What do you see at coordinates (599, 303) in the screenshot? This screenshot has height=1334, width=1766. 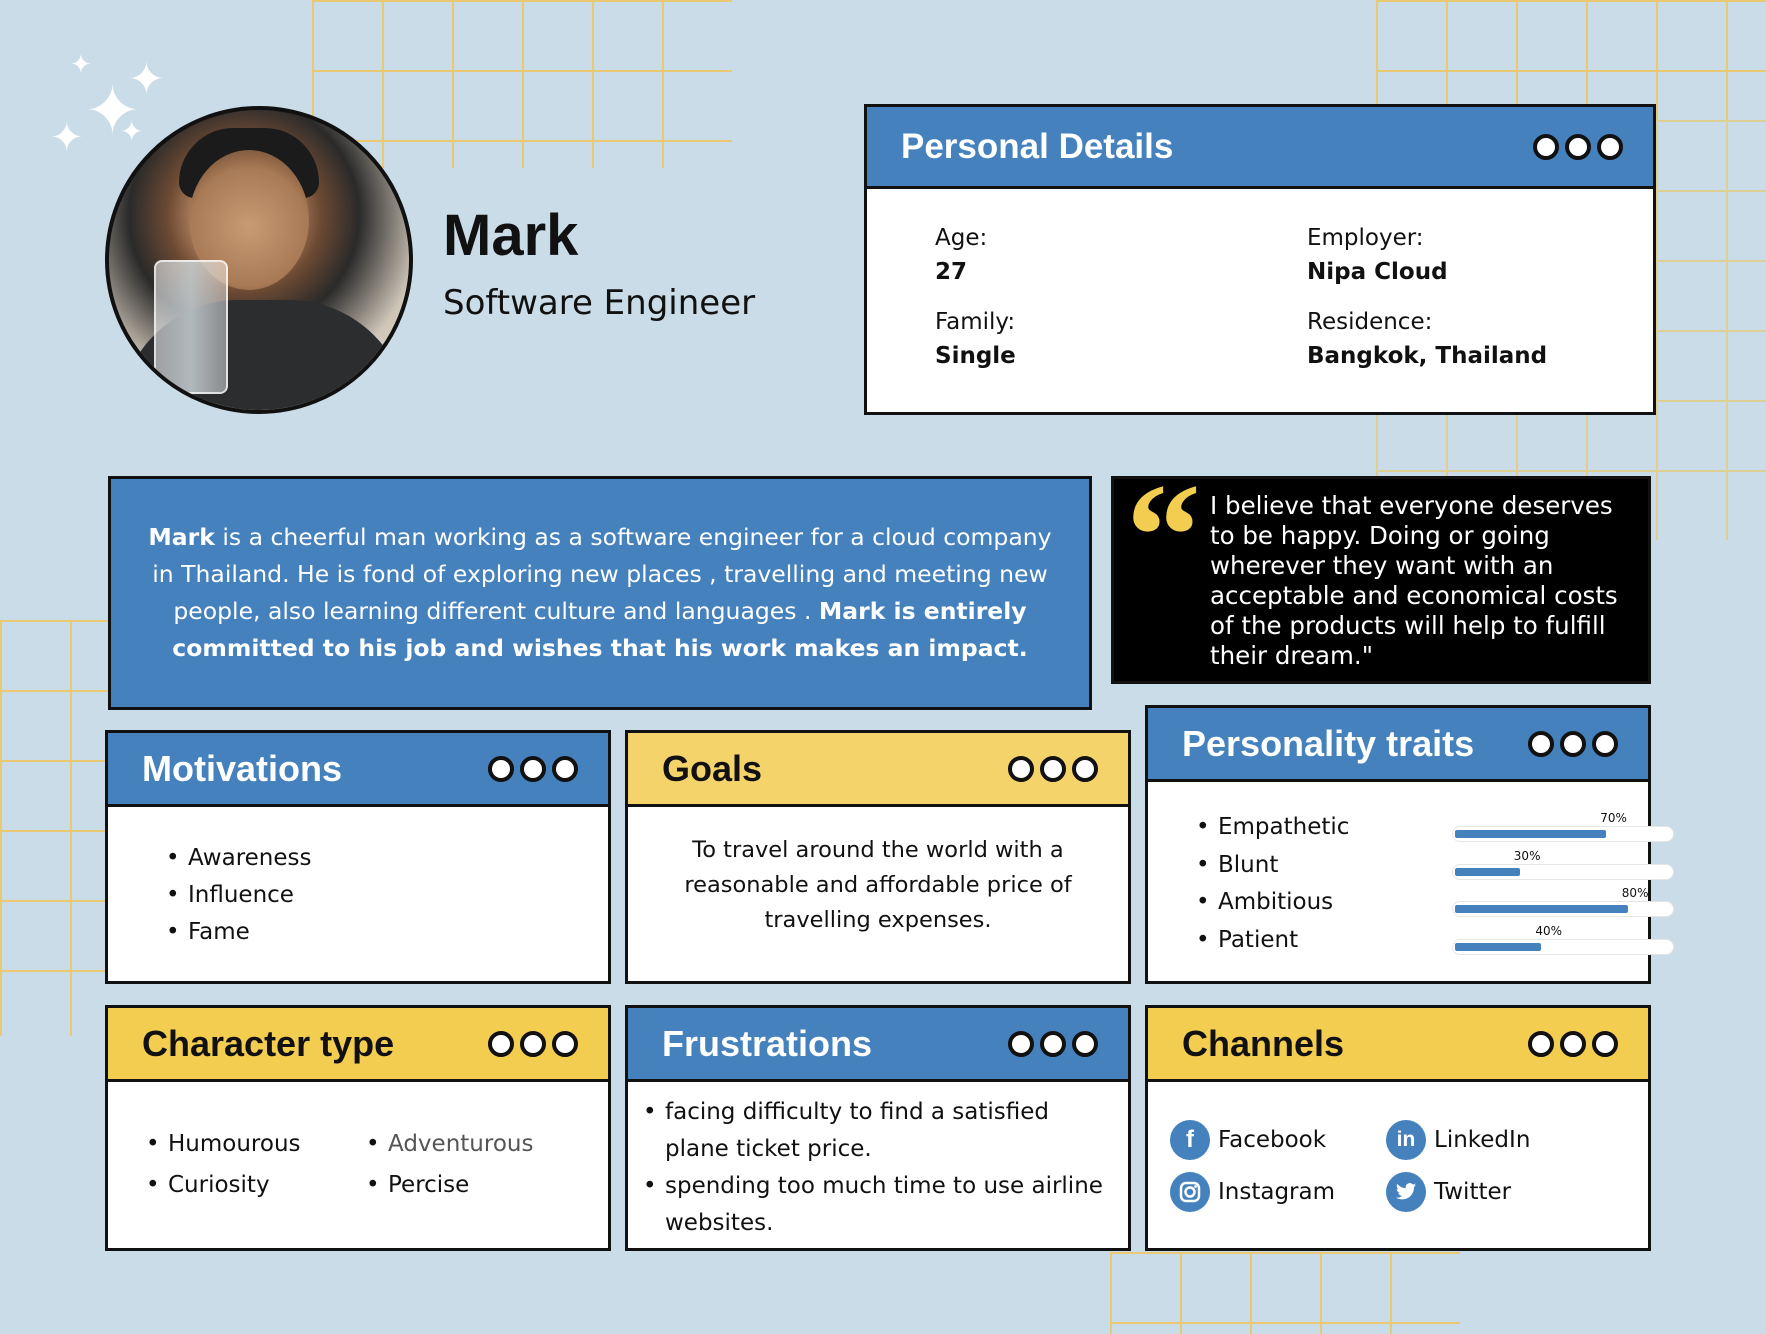 I see `persona-role: Software Engineer` at bounding box center [599, 303].